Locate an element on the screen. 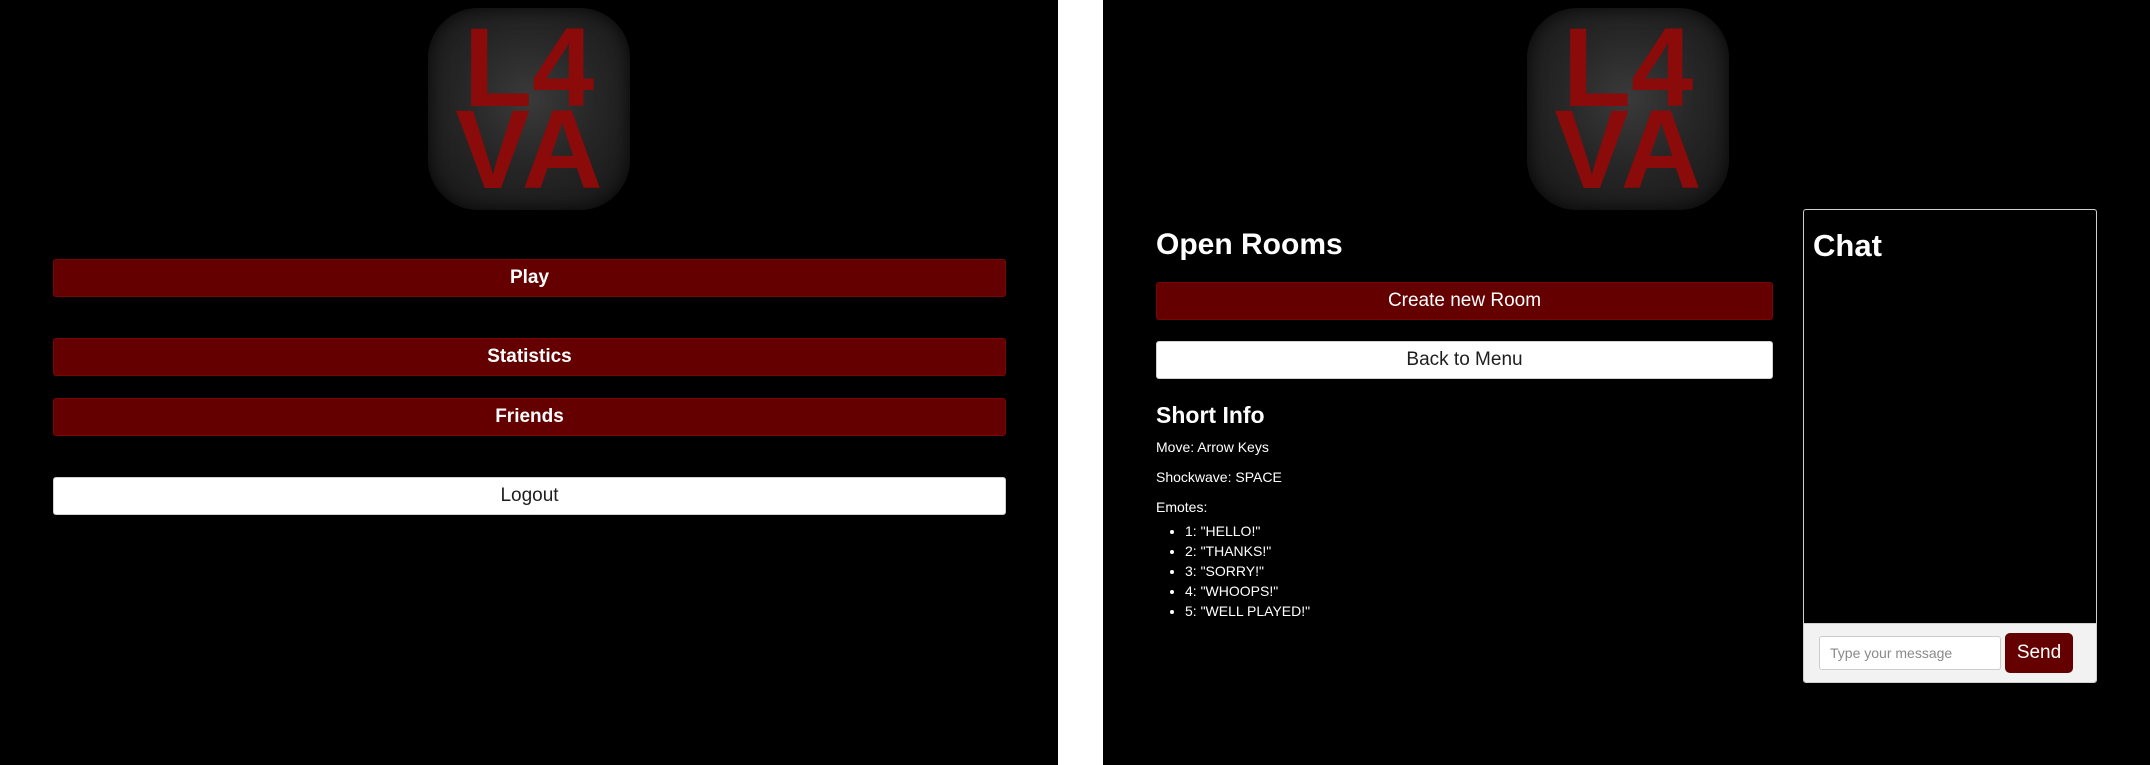  chat-panel: Chat Send is located at coordinates (1950, 446).